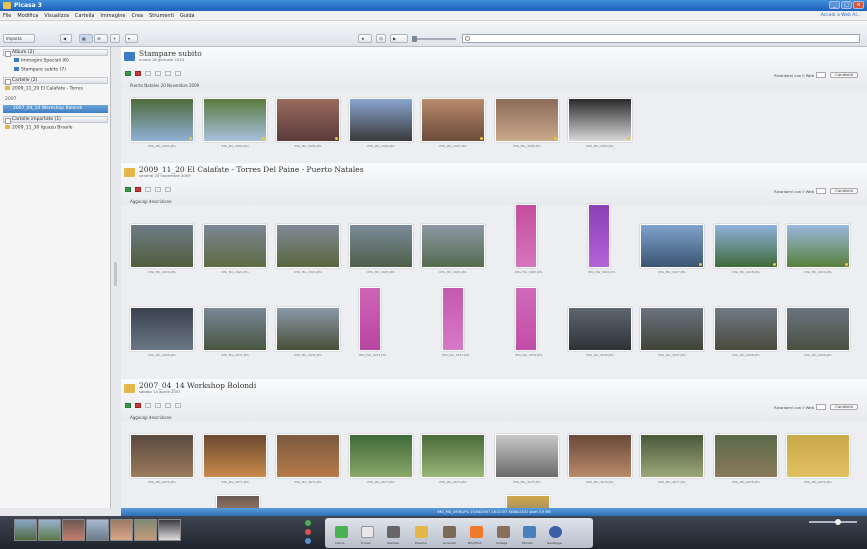 Image resolution: width=867 pixels, height=549 pixels. What do you see at coordinates (55, 53) in the screenshot?
I see `albums-header: Album (2)` at bounding box center [55, 53].